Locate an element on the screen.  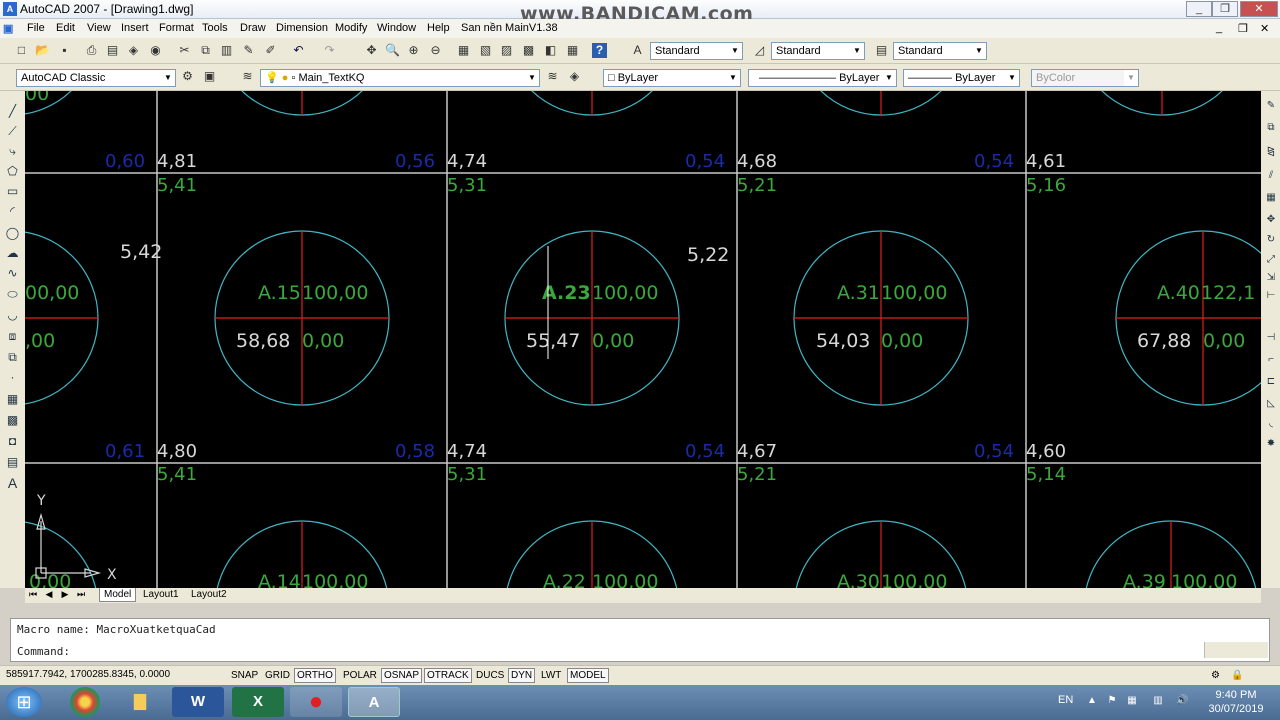
autocad-app-icon: A is located at coordinates (10, 9).